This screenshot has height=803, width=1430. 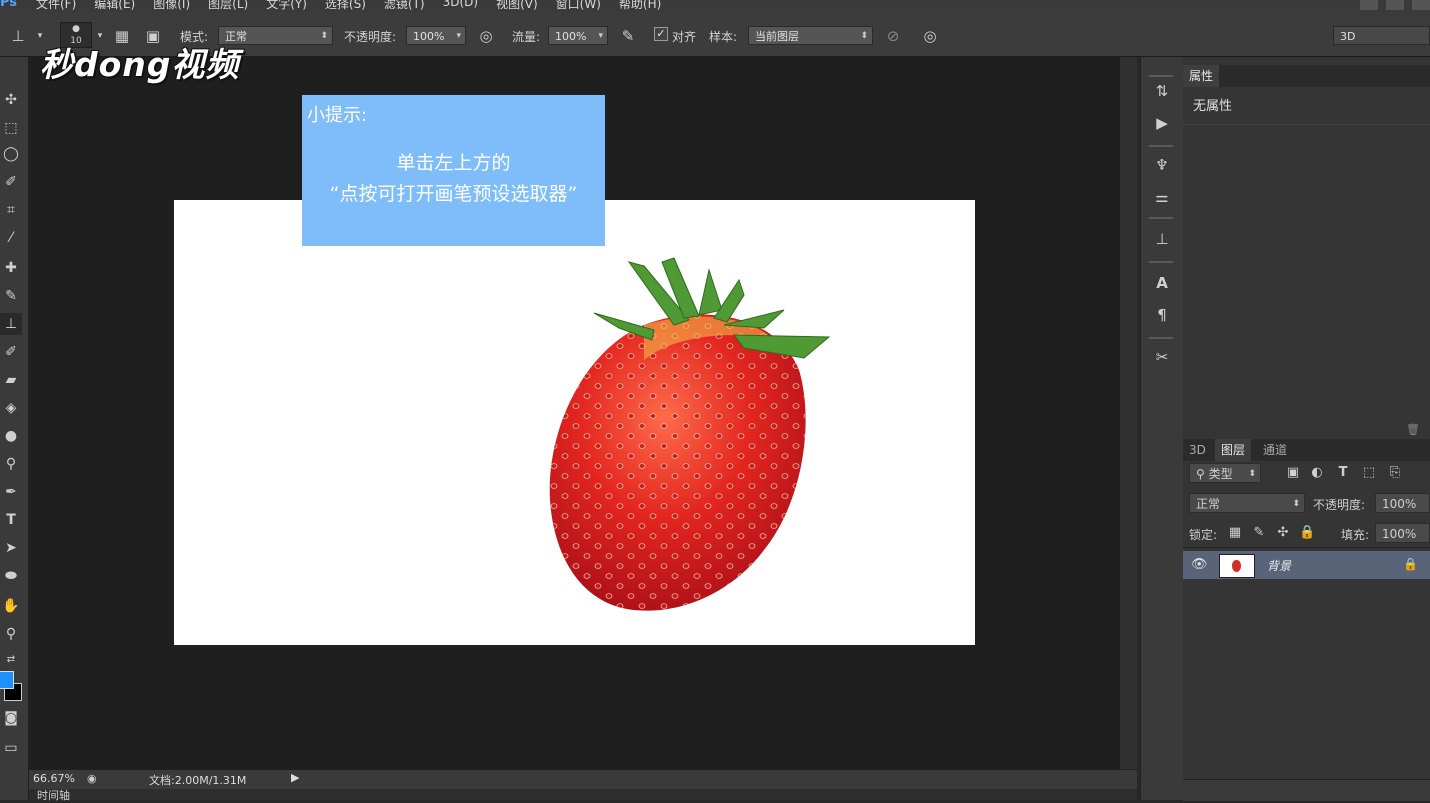 I want to click on ignore-adjustment-layers-icon: ⊘, so click(x=893, y=36).